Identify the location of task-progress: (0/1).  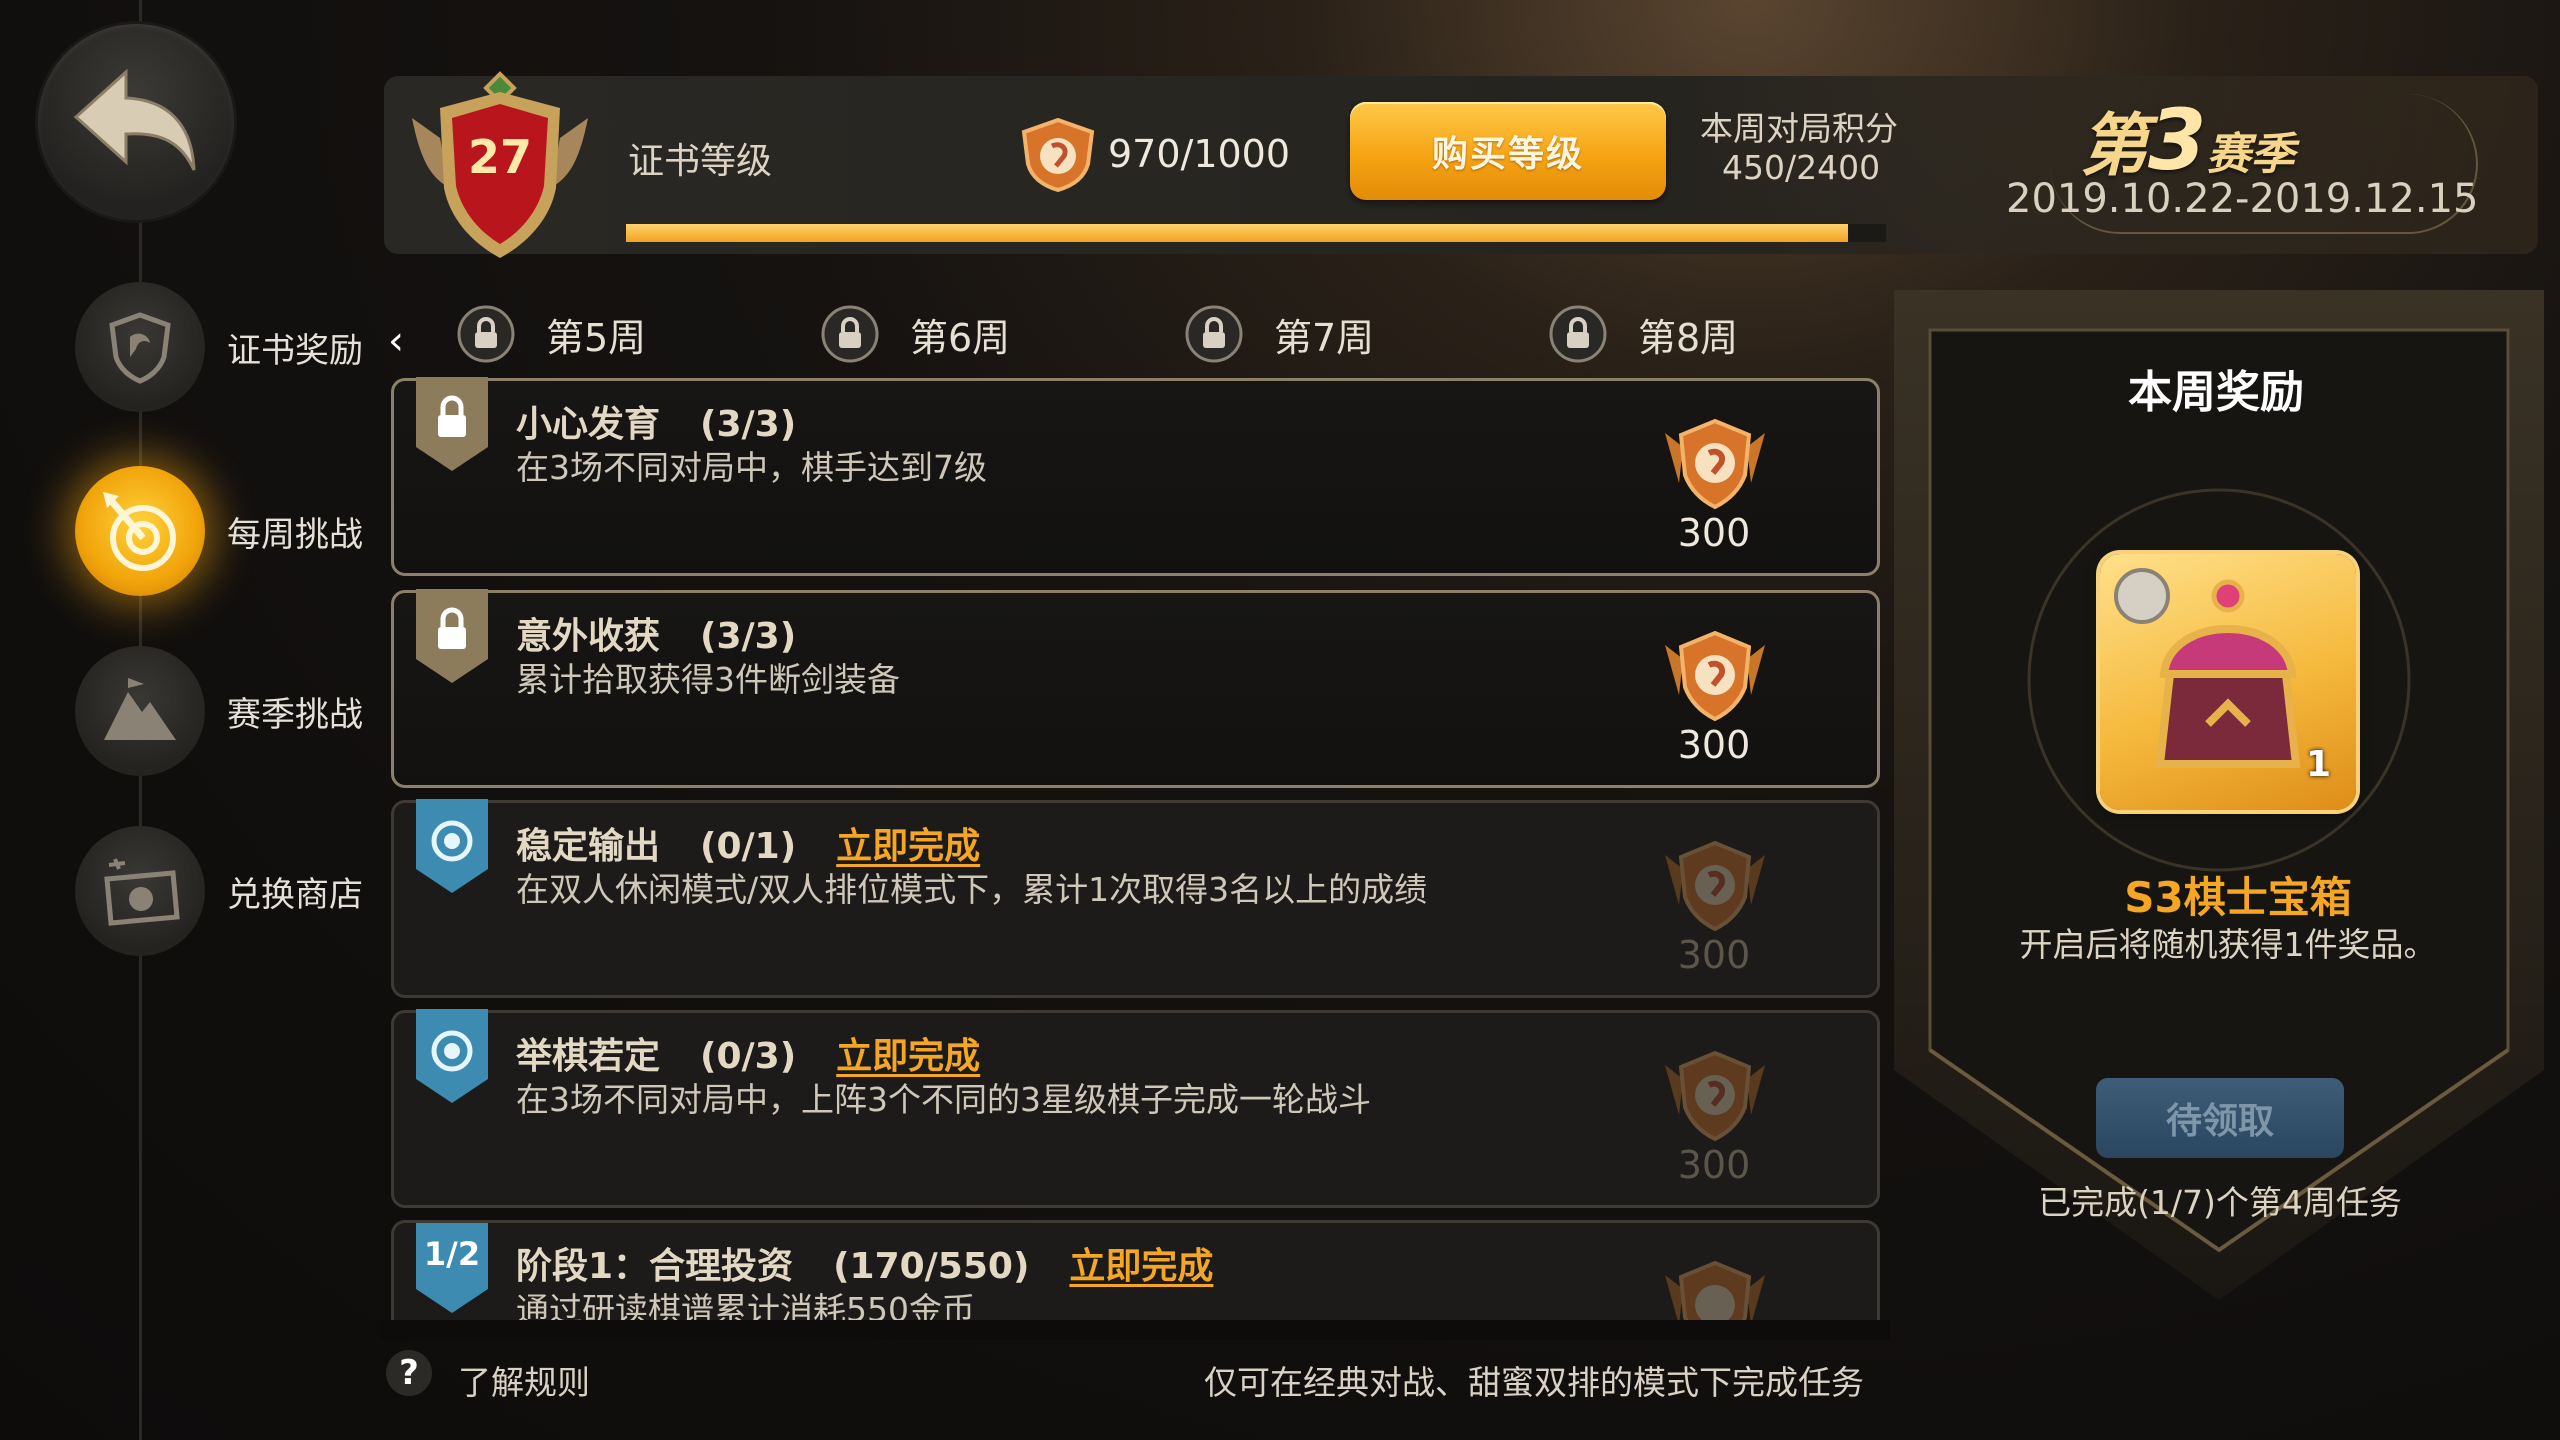
(748, 846).